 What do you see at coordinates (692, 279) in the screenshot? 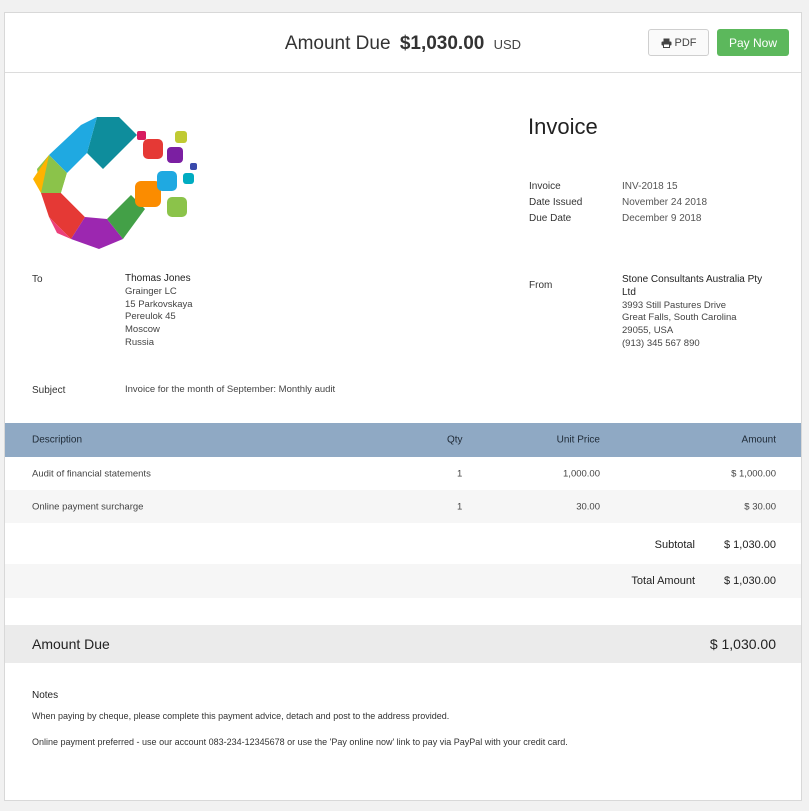
I see `from-name: Stone Consultants Australia Pty` at bounding box center [692, 279].